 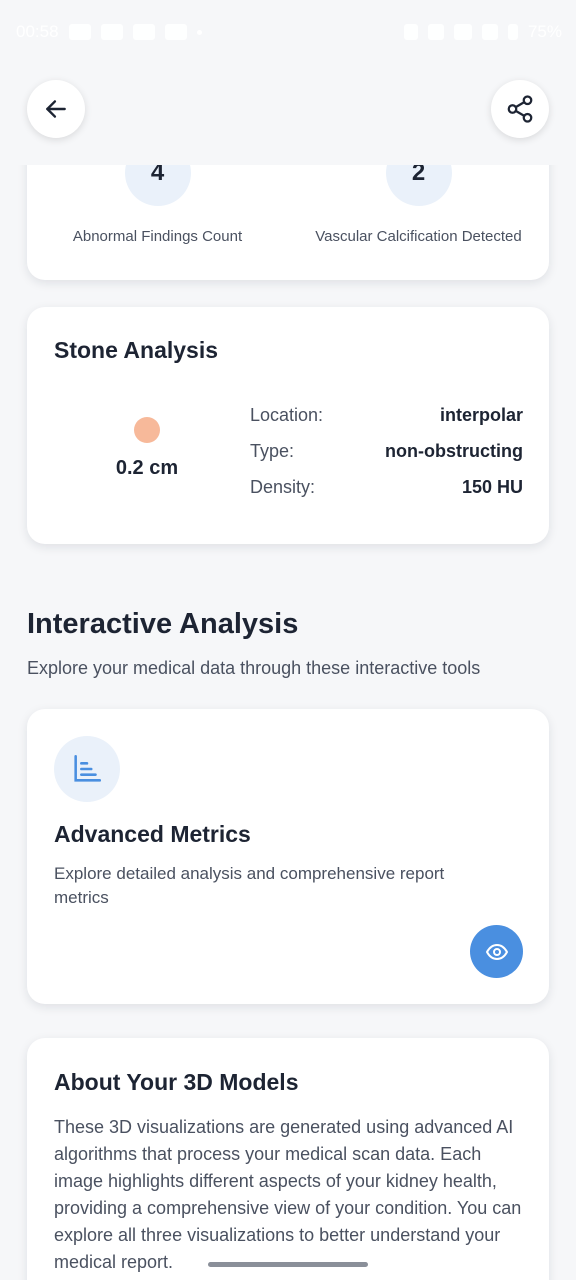 I want to click on eye-icon, so click(x=496, y=951).